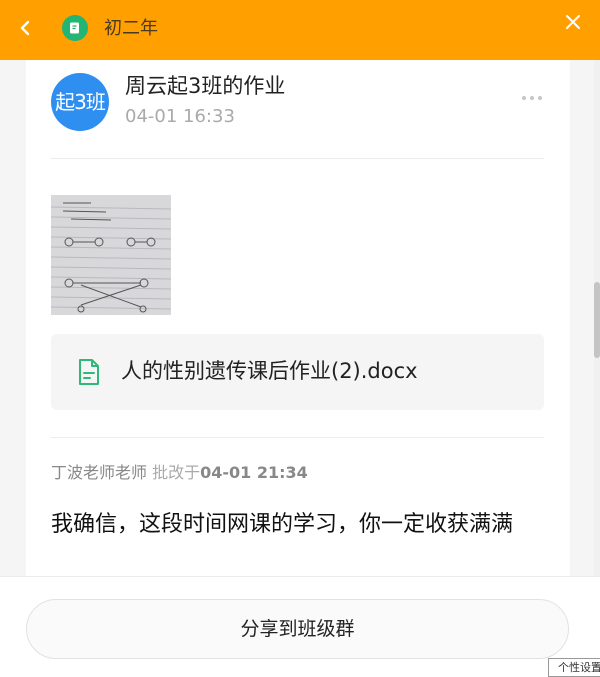 The width and height of the screenshot is (600, 677). What do you see at coordinates (89, 372) in the screenshot?
I see `document-icon` at bounding box center [89, 372].